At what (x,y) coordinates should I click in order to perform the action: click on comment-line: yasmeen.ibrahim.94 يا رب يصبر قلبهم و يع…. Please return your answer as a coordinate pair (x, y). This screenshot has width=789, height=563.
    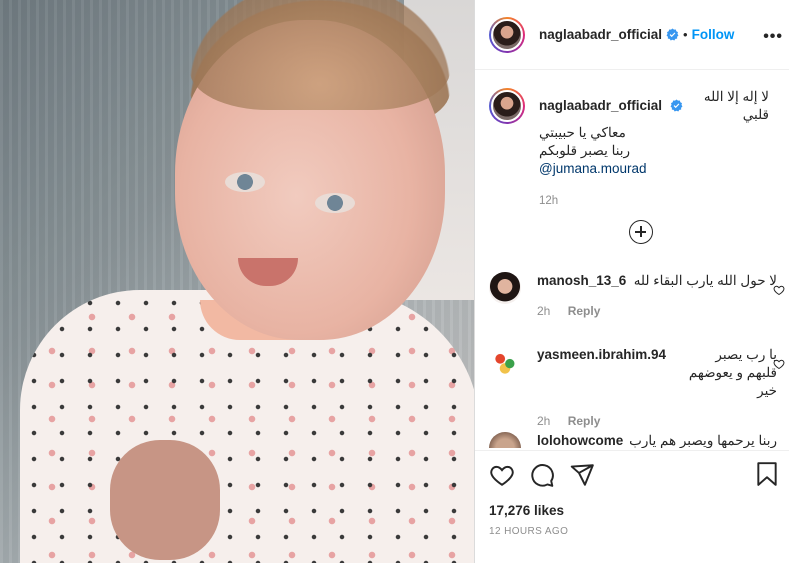
    Looking at the image, I should click on (657, 373).